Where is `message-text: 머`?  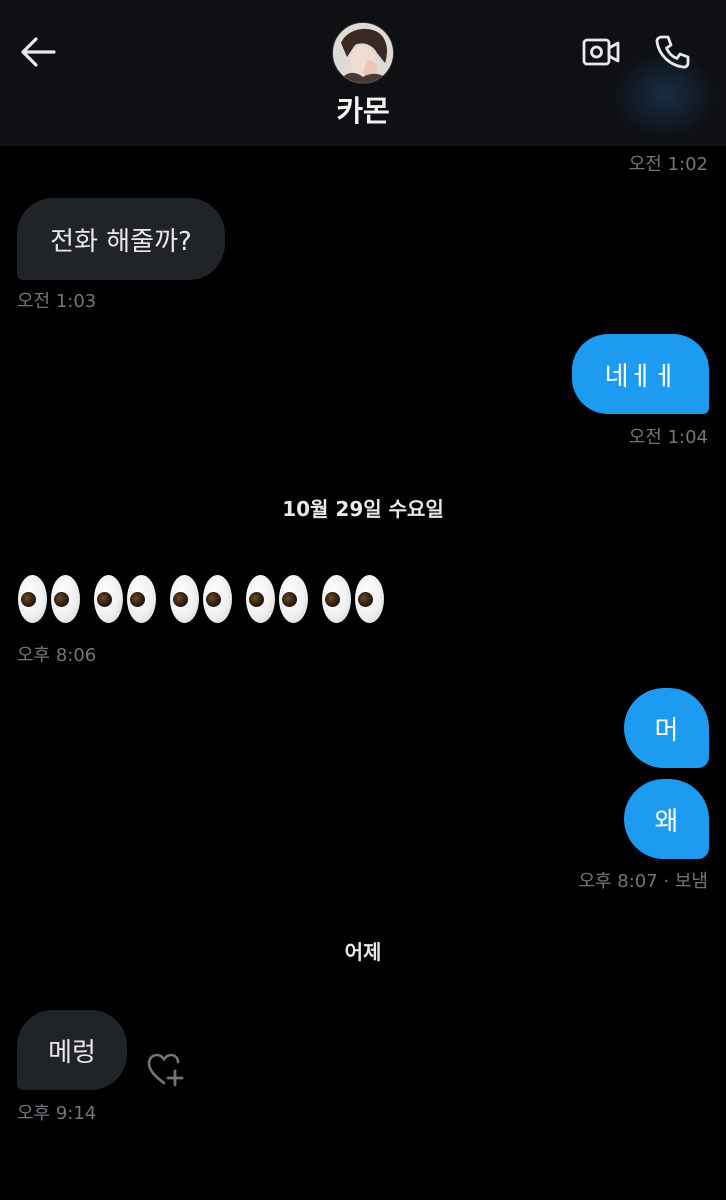
message-text: 머 is located at coordinates (666, 730).